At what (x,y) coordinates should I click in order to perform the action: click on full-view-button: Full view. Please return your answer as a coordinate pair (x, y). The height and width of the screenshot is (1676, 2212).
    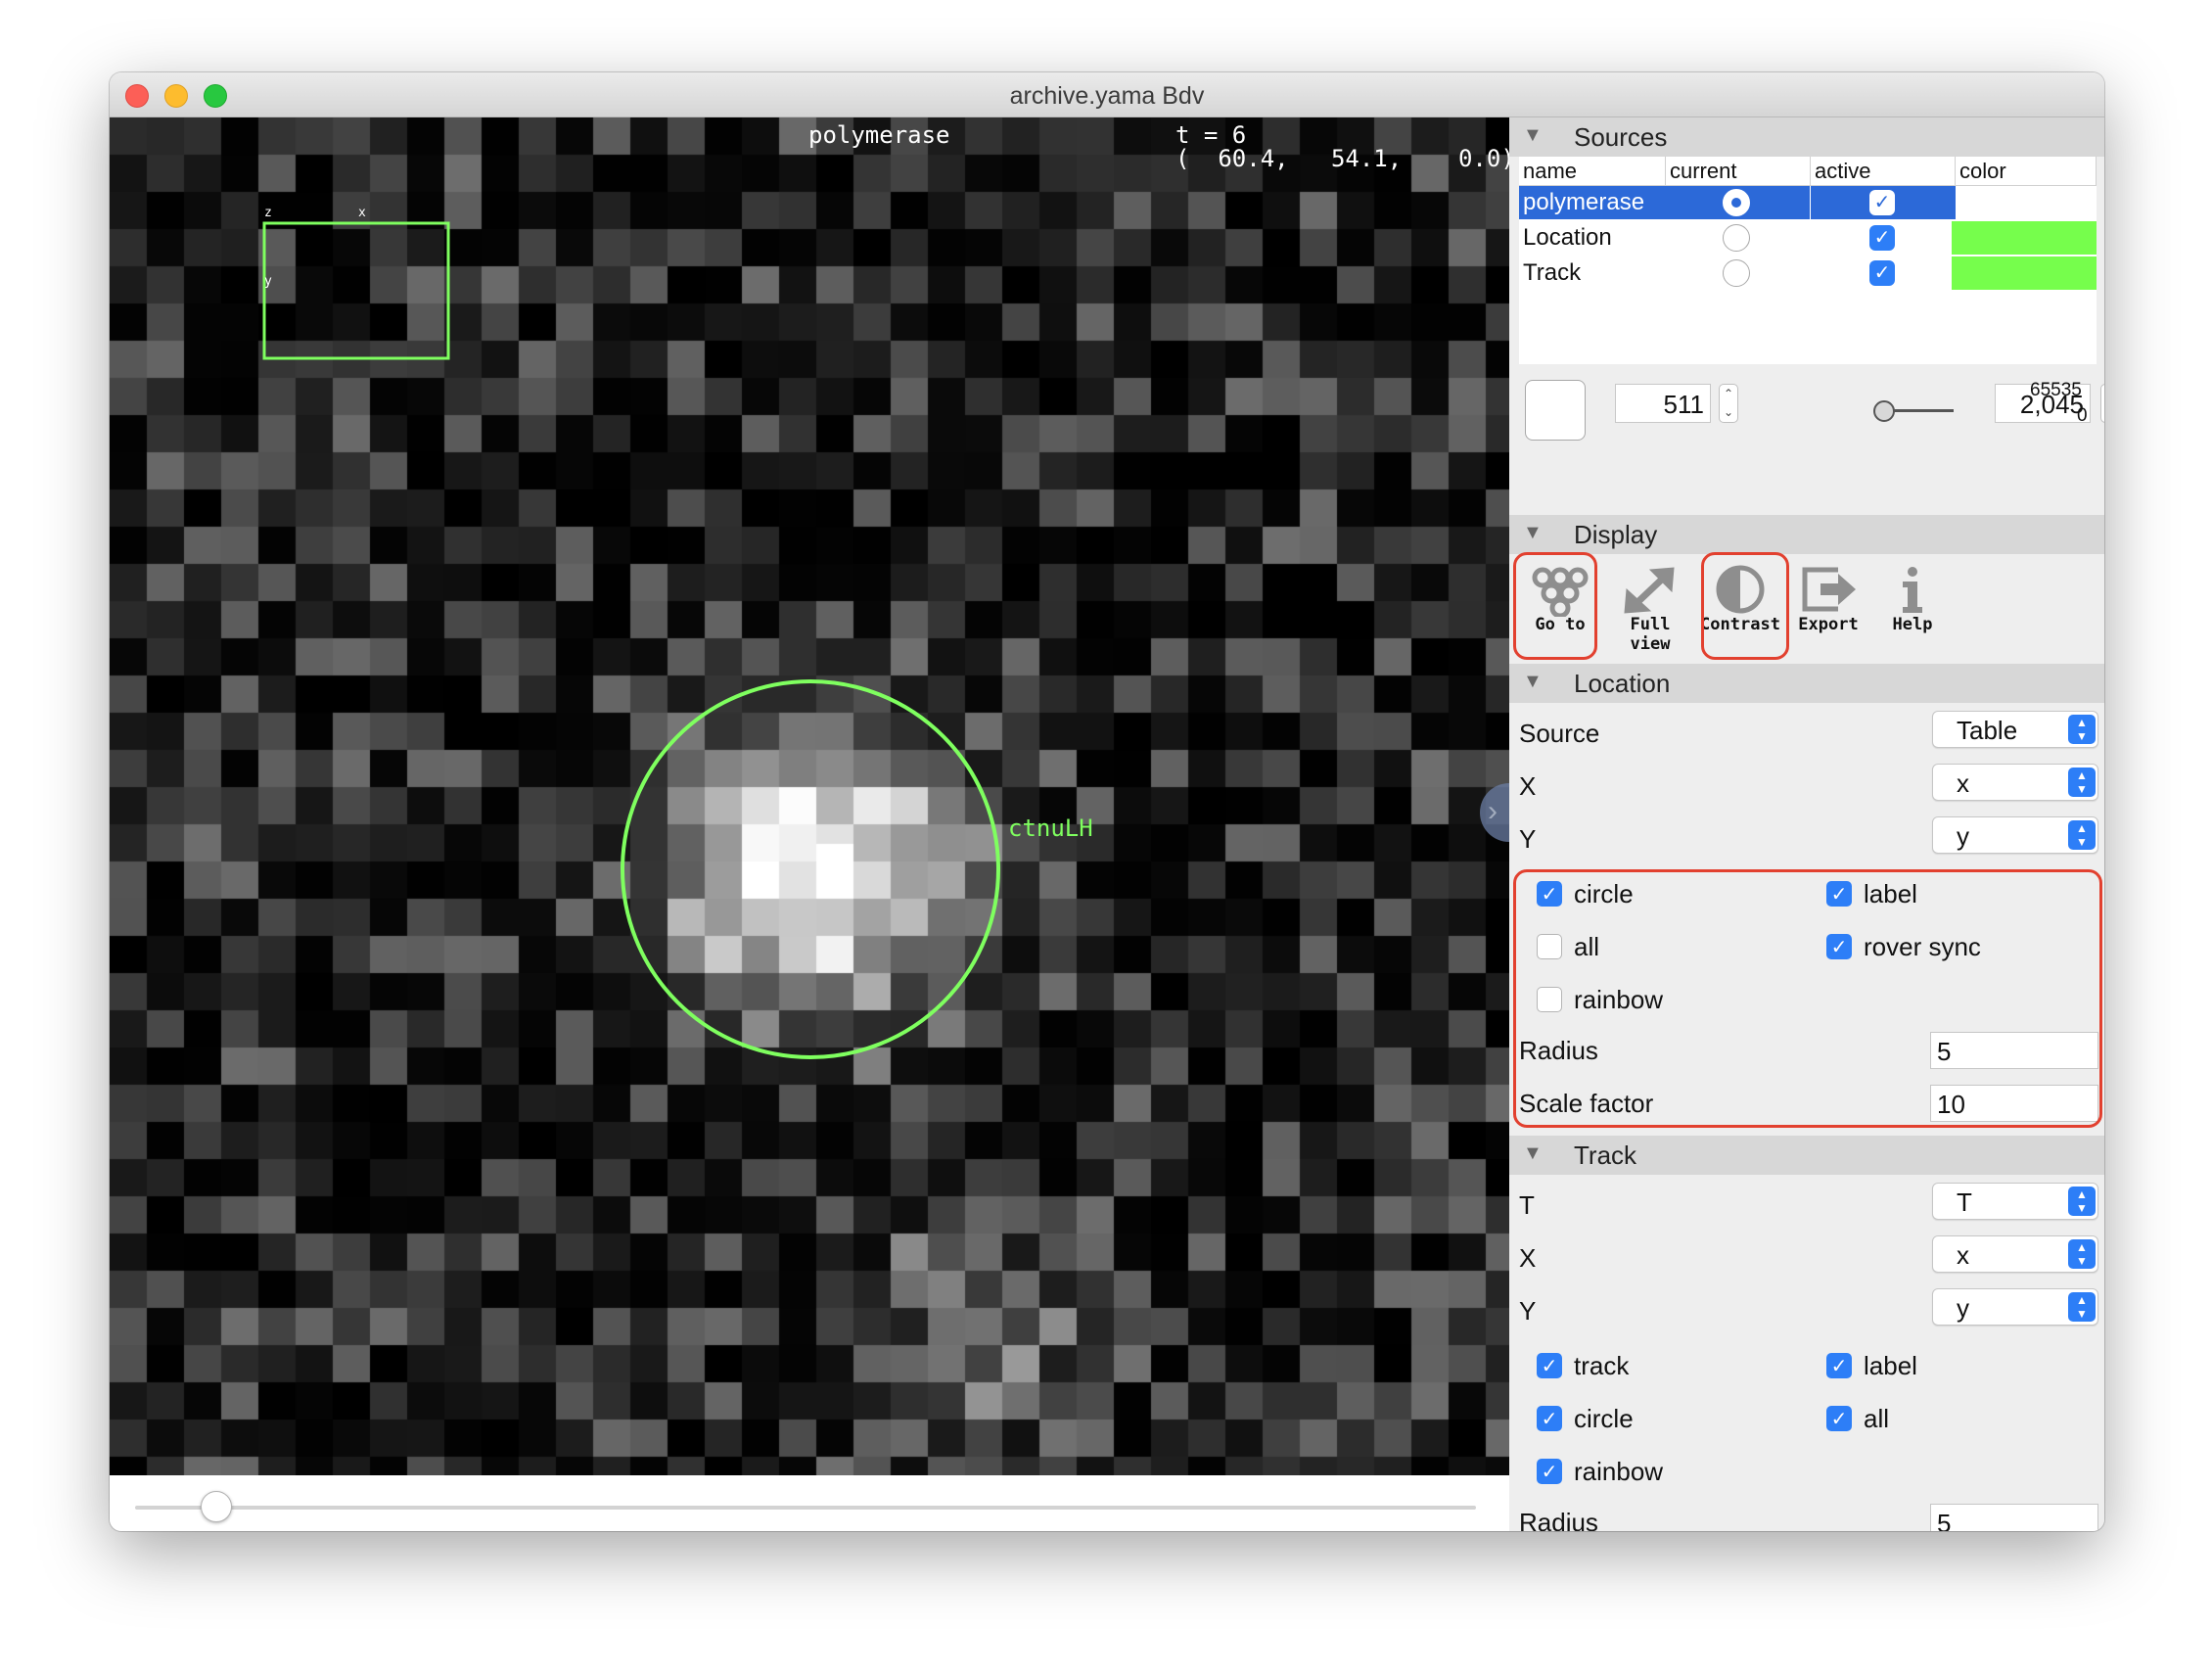
    Looking at the image, I should click on (1650, 607).